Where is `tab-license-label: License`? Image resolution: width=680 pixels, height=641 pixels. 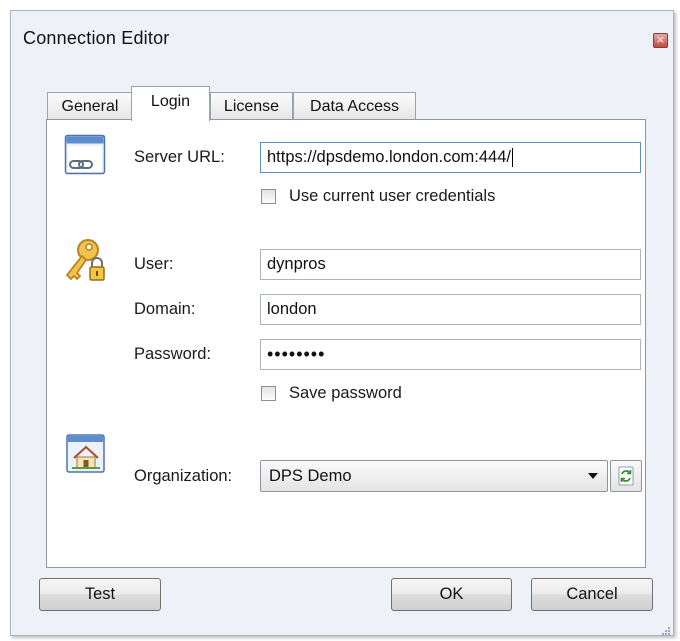
tab-license-label: License is located at coordinates (251, 106).